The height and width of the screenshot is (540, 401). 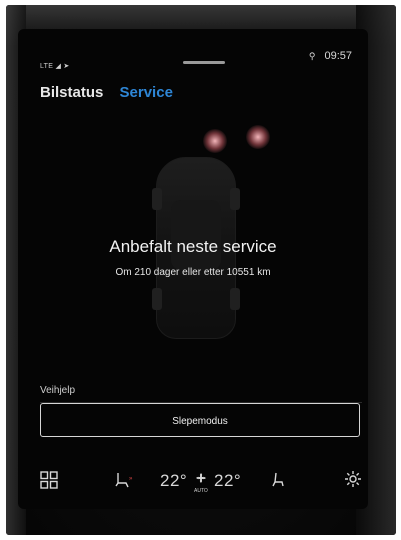 I want to click on app-grid-icon, so click(x=49, y=482).